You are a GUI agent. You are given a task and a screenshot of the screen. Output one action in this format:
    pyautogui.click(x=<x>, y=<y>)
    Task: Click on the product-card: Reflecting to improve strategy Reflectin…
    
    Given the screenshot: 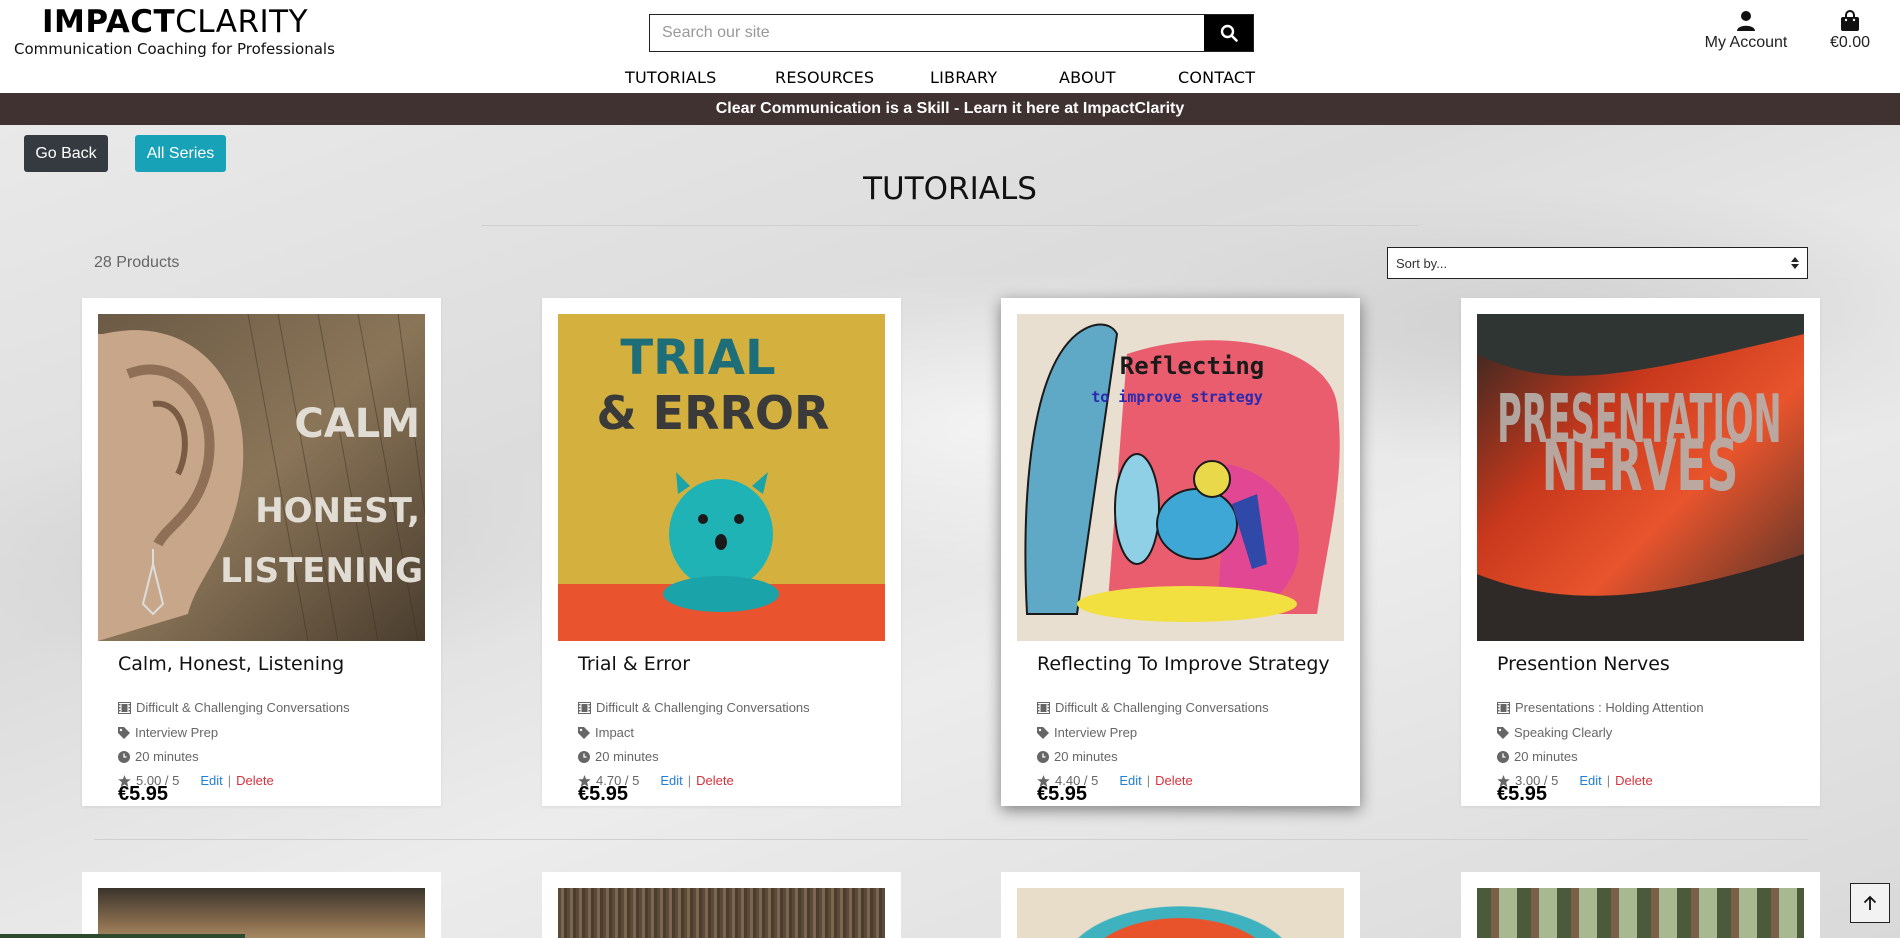 What is the action you would take?
    pyautogui.click(x=1180, y=552)
    